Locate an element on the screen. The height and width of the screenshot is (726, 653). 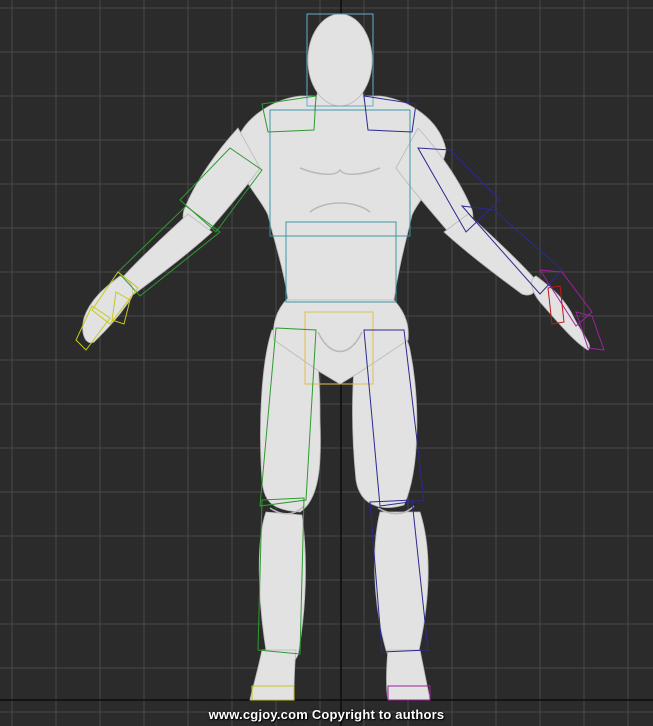
right-forearm is located at coordinates (490, 254).